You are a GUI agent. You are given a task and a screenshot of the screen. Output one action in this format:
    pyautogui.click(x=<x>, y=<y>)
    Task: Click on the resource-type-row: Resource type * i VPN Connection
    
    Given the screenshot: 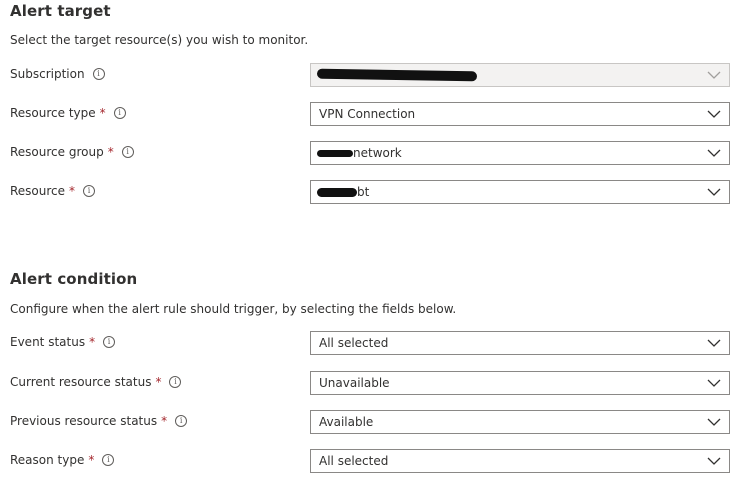 What is the action you would take?
    pyautogui.click(x=372, y=114)
    